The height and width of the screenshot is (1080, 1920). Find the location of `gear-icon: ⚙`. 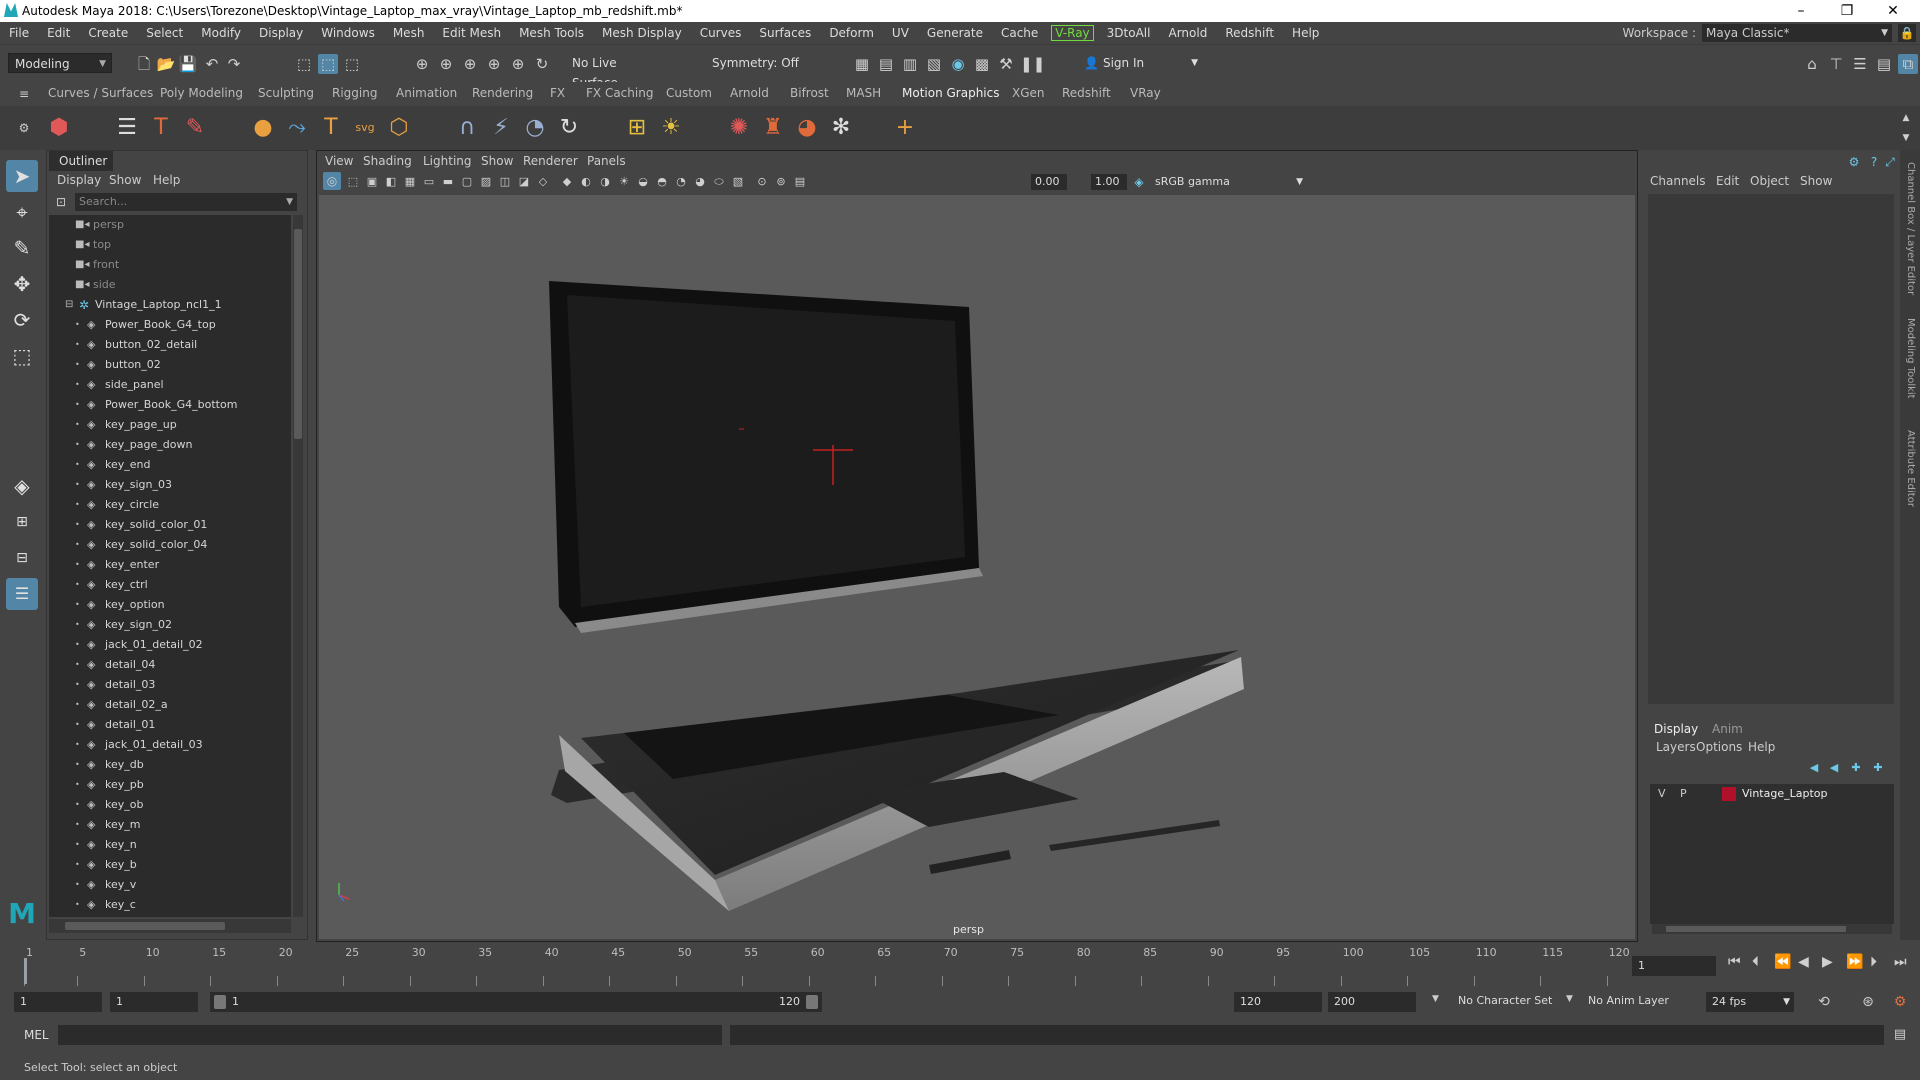

gear-icon: ⚙ is located at coordinates (24, 128).